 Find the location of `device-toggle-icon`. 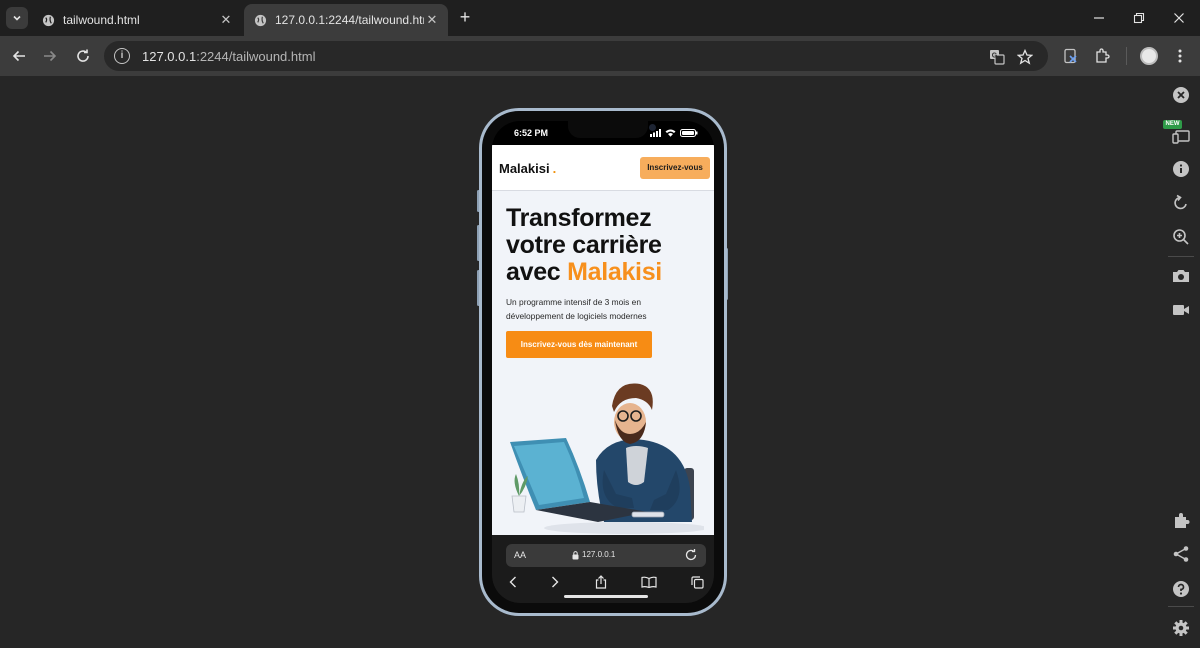

device-toggle-icon is located at coordinates (1181, 136).